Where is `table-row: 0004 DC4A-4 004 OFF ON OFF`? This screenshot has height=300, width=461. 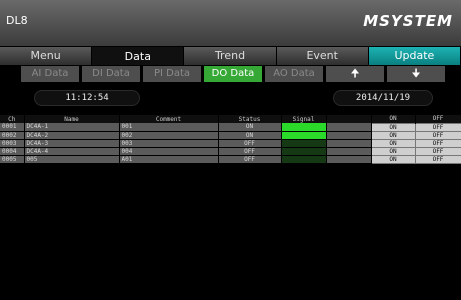 table-row: 0004 DC4A-4 004 OFF ON OFF is located at coordinates (230, 151).